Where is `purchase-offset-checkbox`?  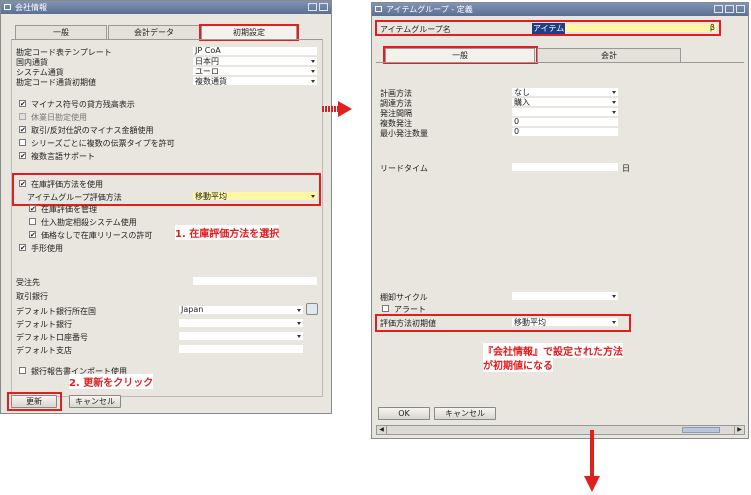 purchase-offset-checkbox is located at coordinates (32, 221).